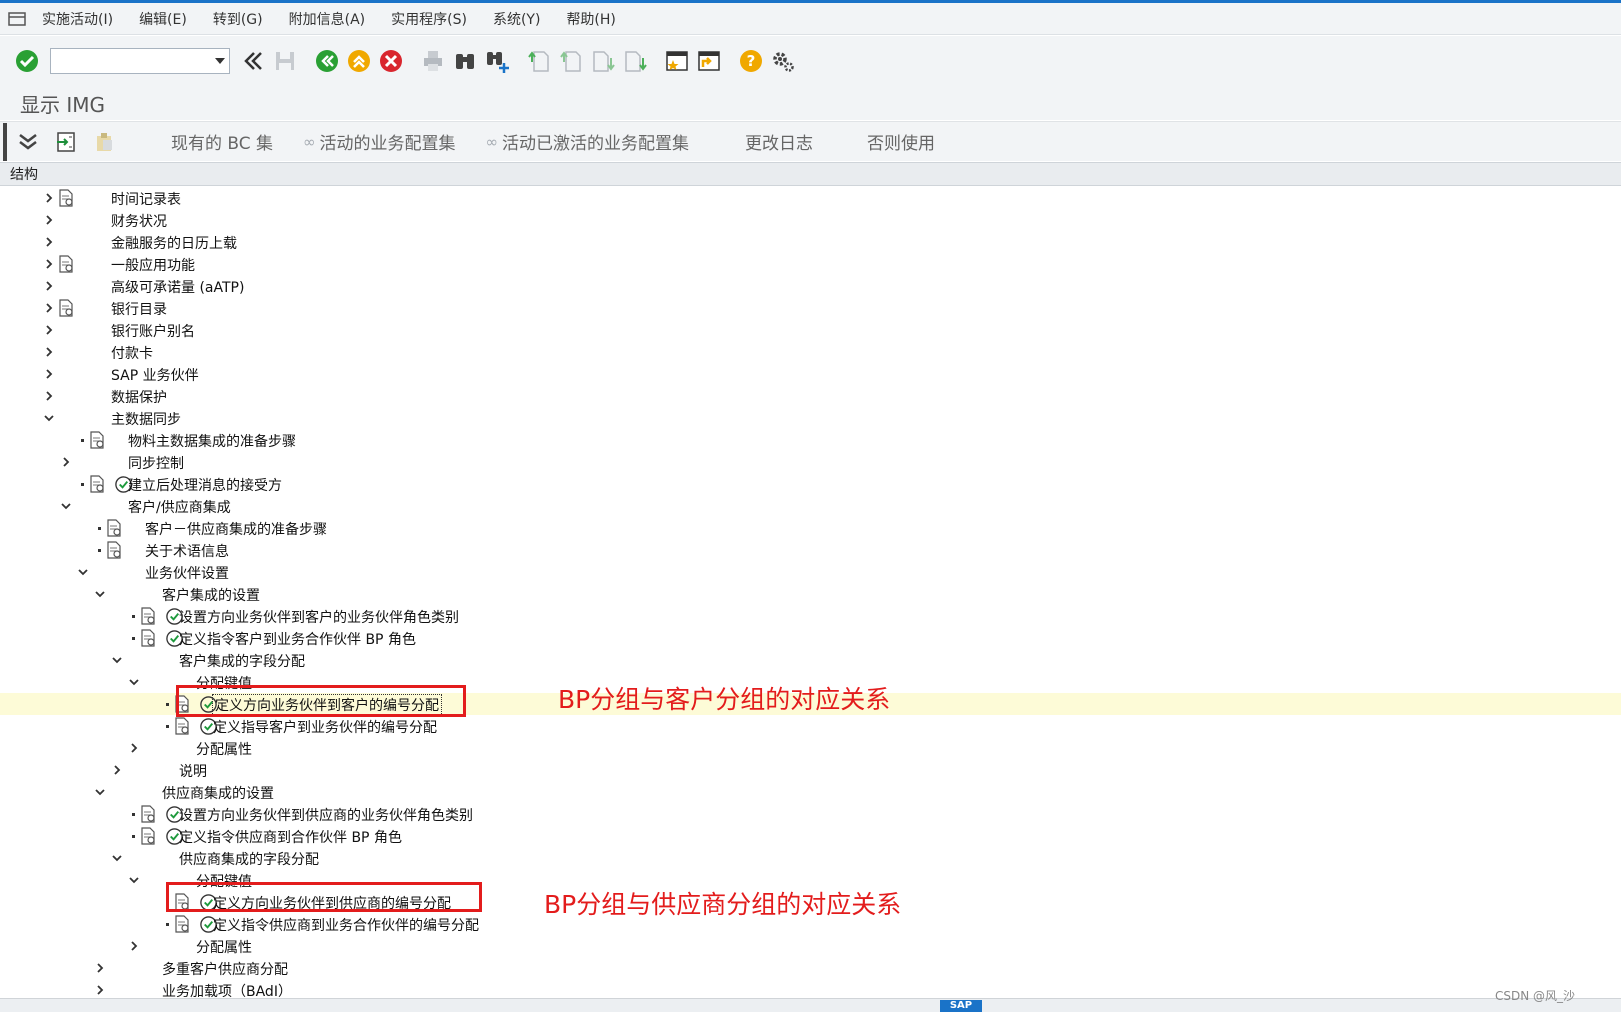 Image resolution: width=1621 pixels, height=1012 pixels. What do you see at coordinates (174, 243) in the screenshot?
I see `tree-node-label: 金融服务的日历上载` at bounding box center [174, 243].